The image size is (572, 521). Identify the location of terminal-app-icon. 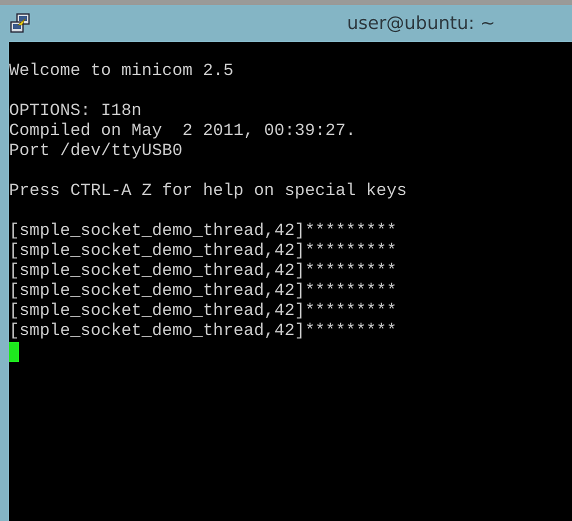
(20, 23).